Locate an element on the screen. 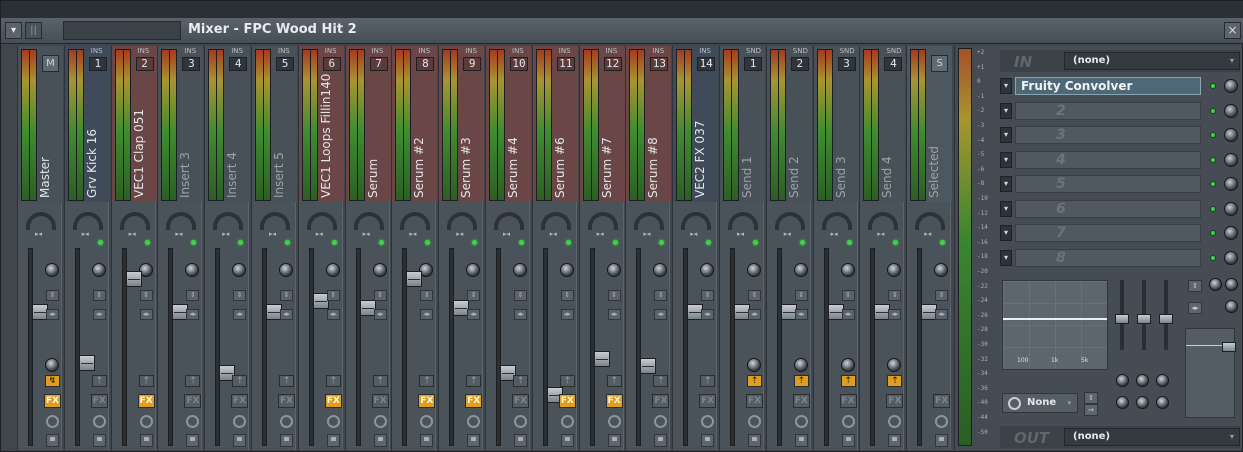  strip-label-area: INS 12 Serum #7 is located at coordinates (602, 124).